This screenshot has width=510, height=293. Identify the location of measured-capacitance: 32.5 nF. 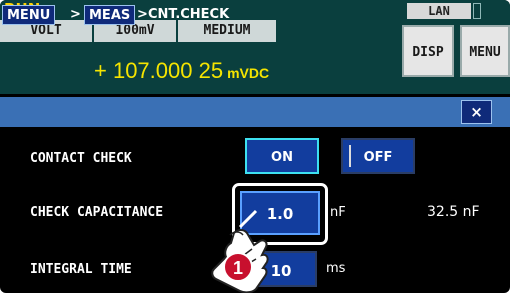
(453, 212).